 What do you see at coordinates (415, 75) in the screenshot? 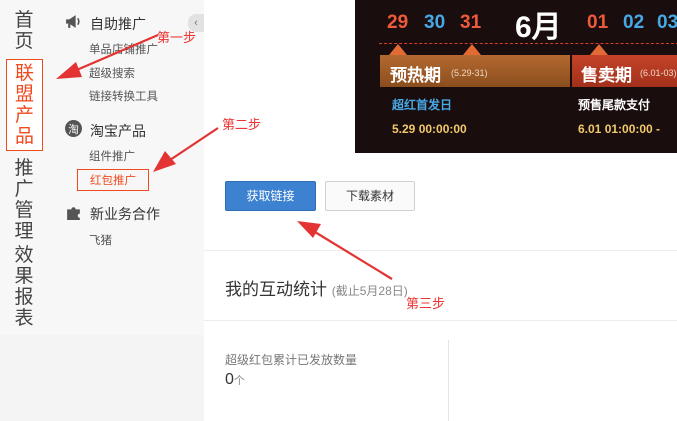
I see `presale-title: 预热期` at bounding box center [415, 75].